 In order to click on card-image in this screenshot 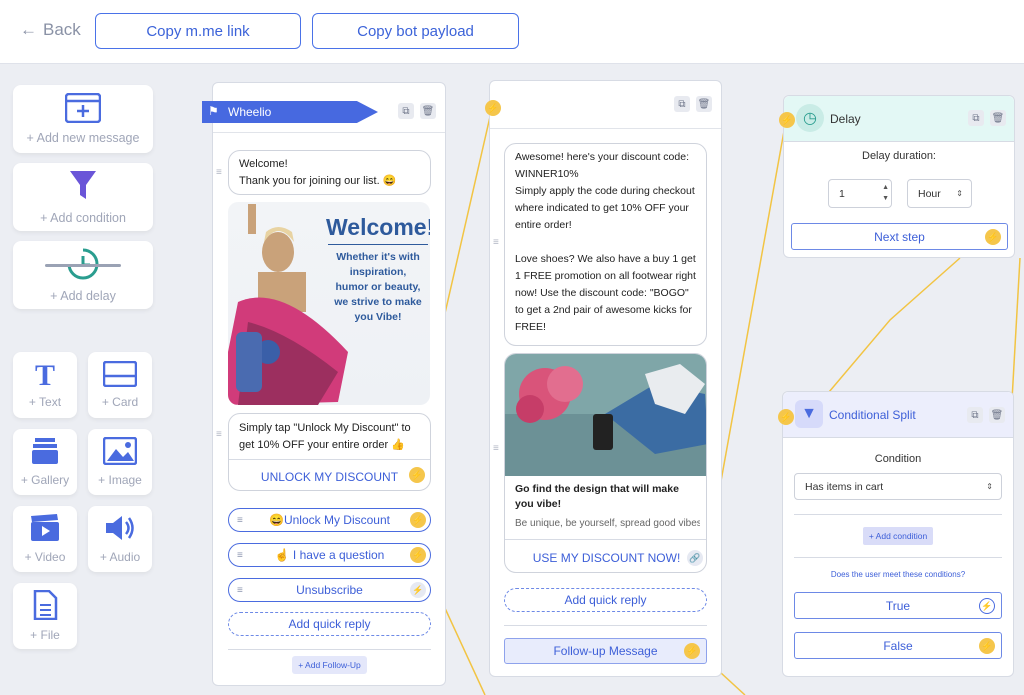, I will do `click(605, 415)`.